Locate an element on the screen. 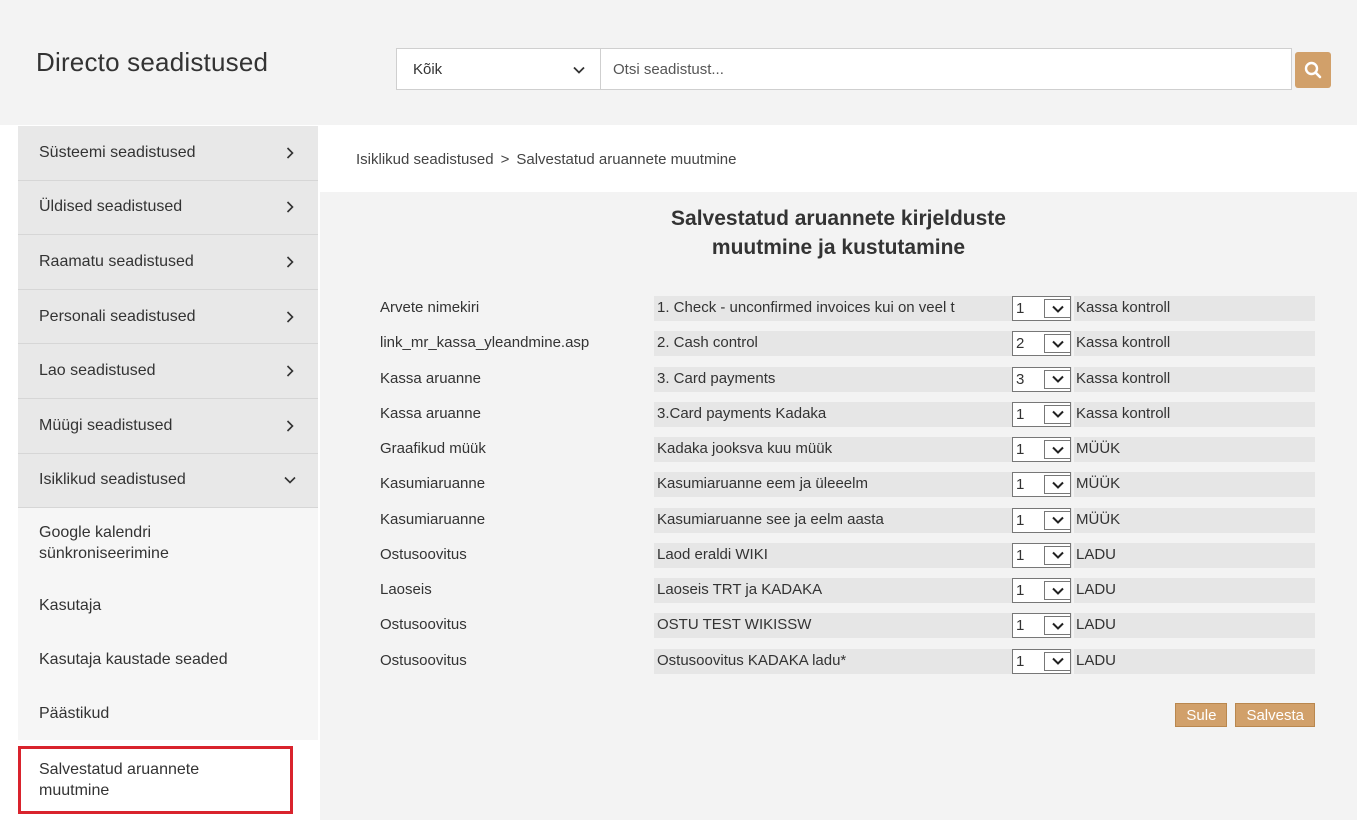  report-name-field: Laoseis TRT ja KADAKA is located at coordinates (863, 590).